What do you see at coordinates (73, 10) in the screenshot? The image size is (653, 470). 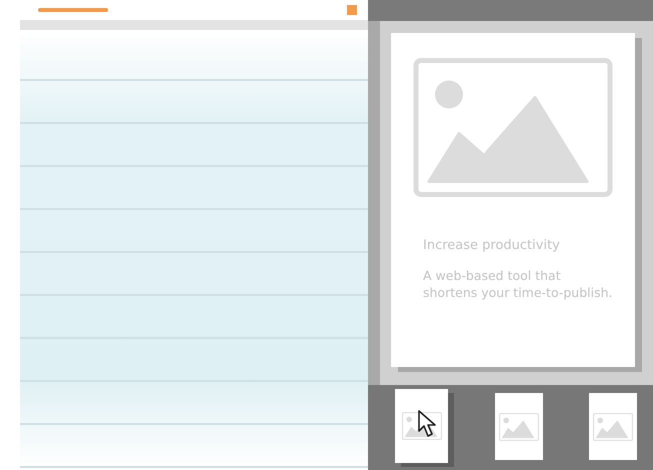 I see `accent-bar` at bounding box center [73, 10].